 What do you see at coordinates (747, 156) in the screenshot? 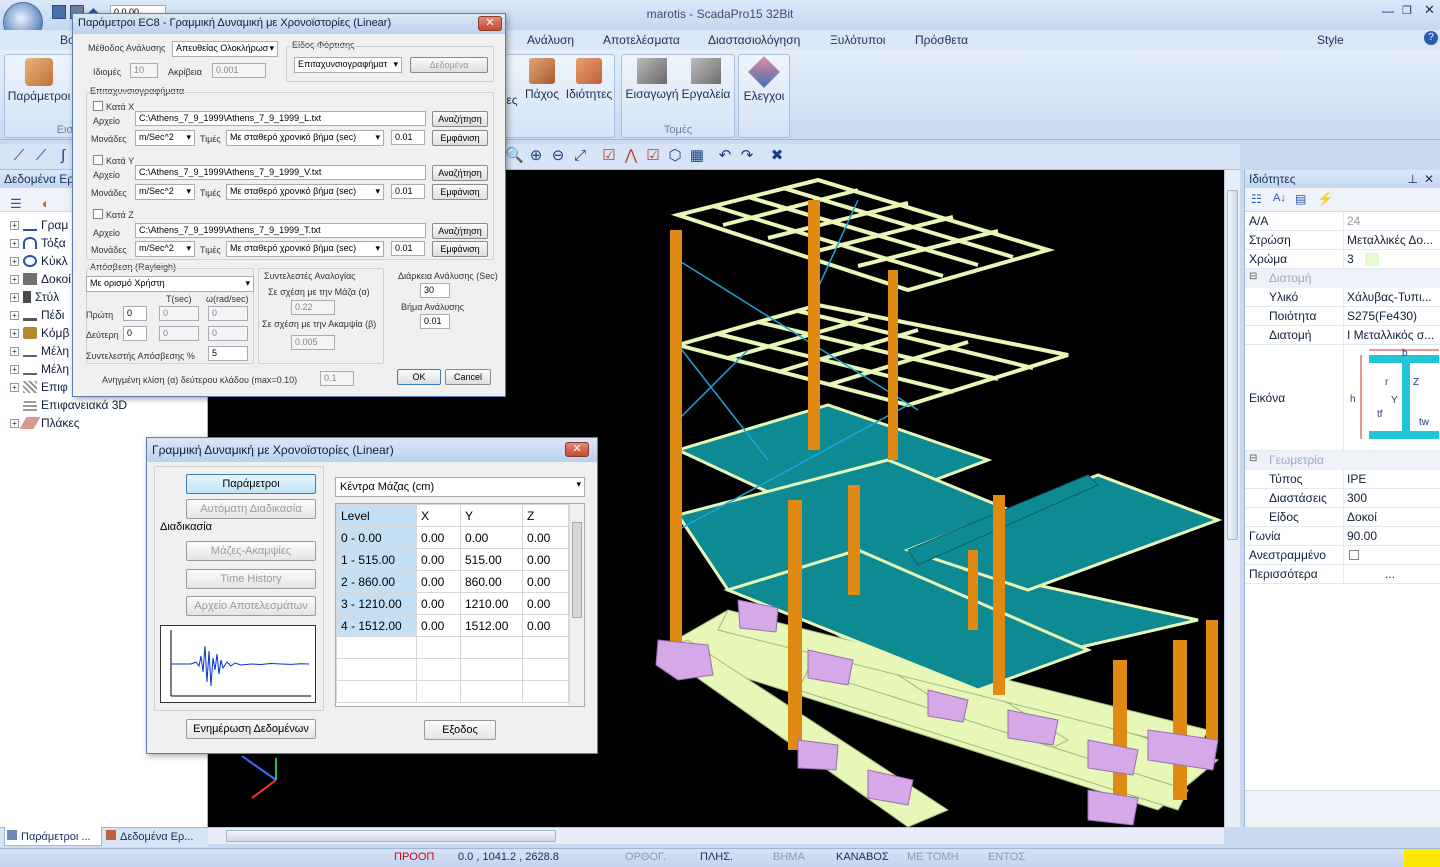
I see `redo-view-icon: ↷` at bounding box center [747, 156].